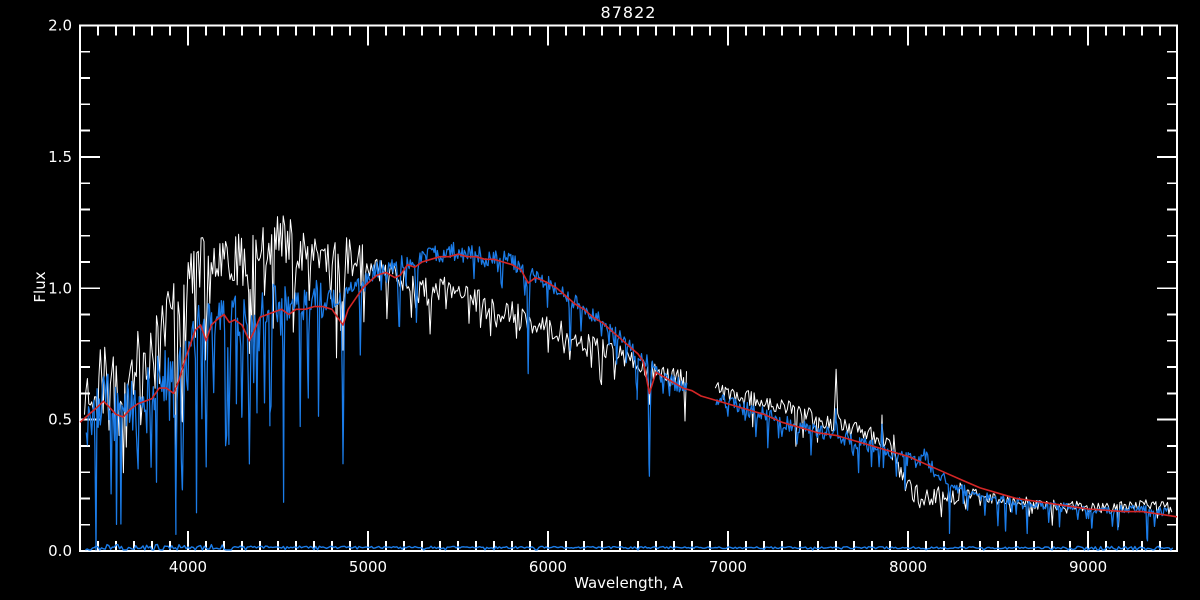 This screenshot has height=600, width=1200. What do you see at coordinates (60, 288) in the screenshot?
I see `y-tick-label: 1.0` at bounding box center [60, 288].